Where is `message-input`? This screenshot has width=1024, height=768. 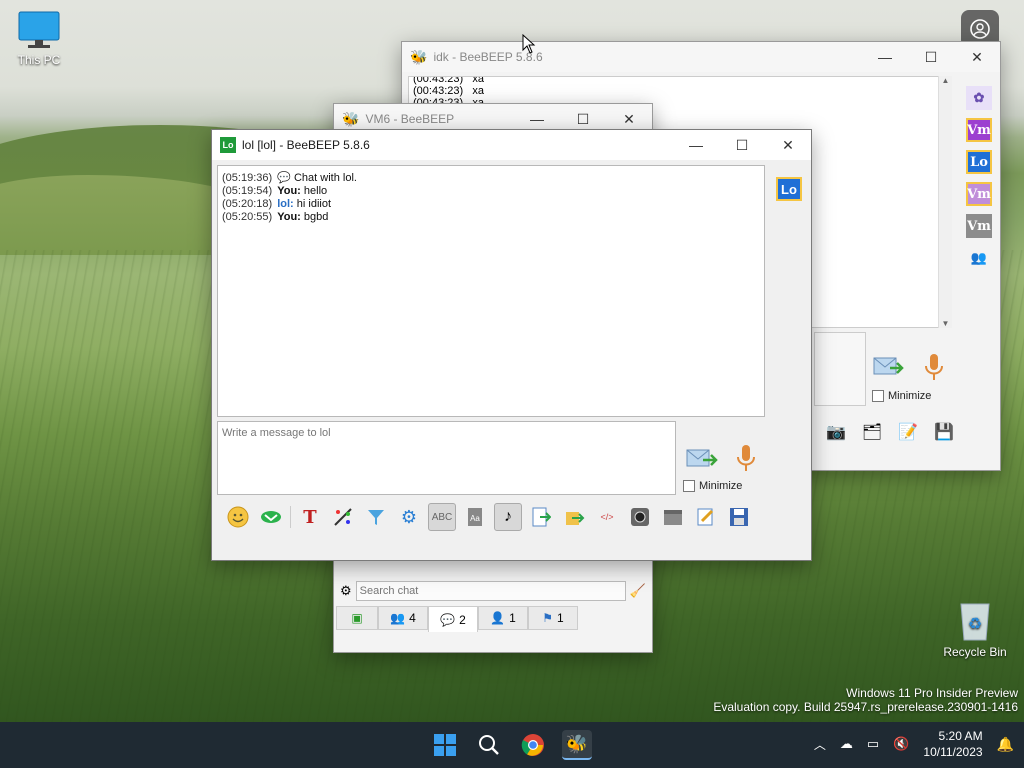 message-input is located at coordinates (840, 369).